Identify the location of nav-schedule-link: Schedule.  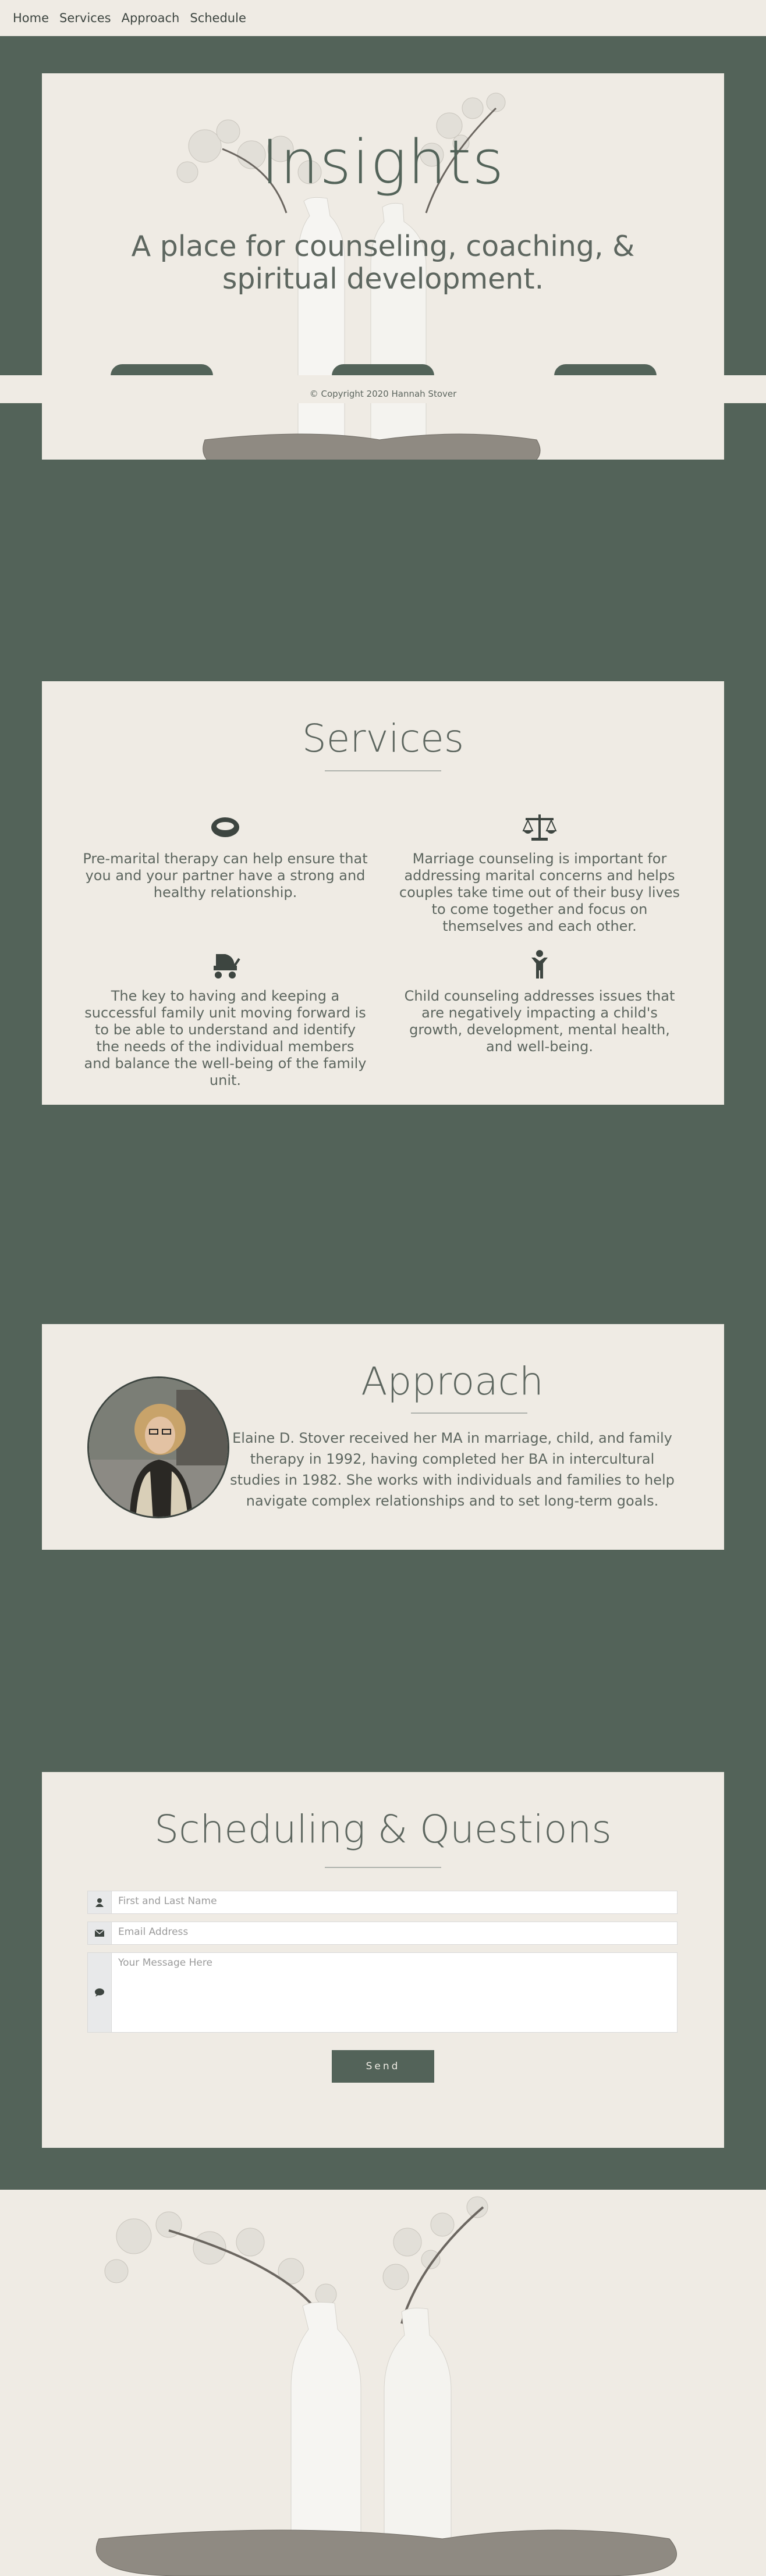
(218, 18).